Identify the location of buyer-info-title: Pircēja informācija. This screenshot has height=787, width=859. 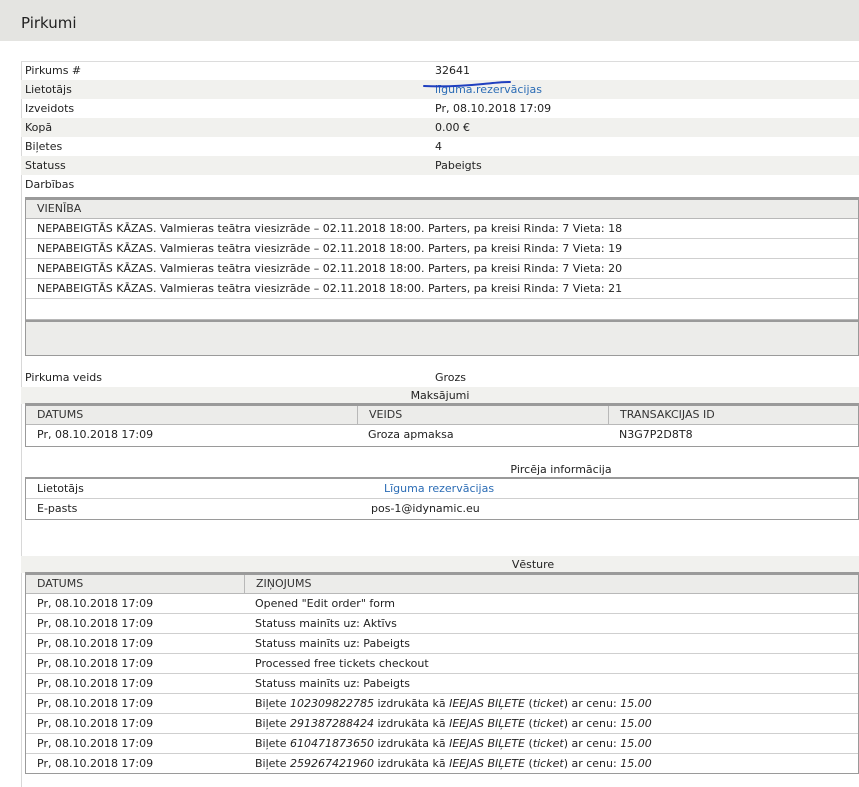
(561, 469).